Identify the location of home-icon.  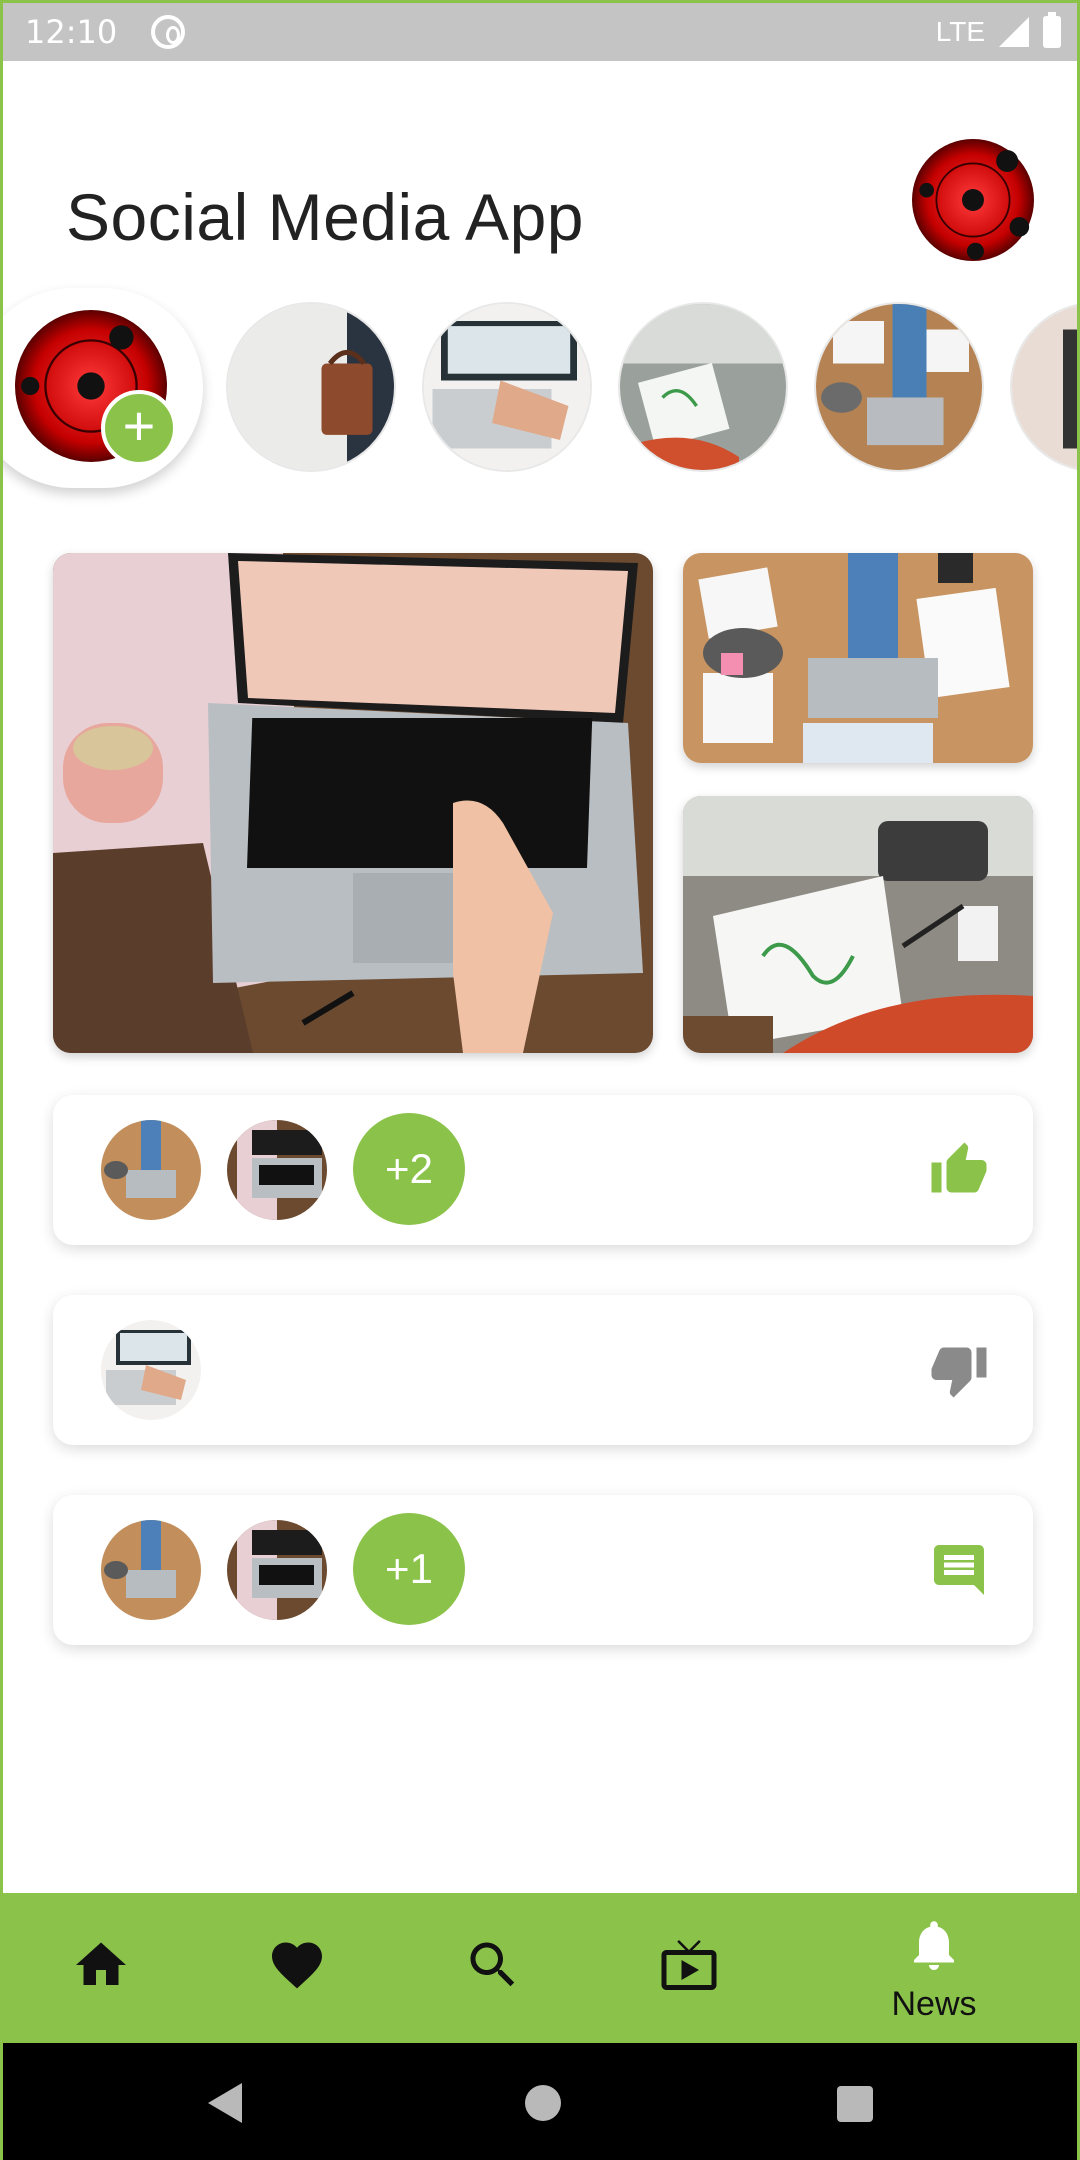
(101, 1963).